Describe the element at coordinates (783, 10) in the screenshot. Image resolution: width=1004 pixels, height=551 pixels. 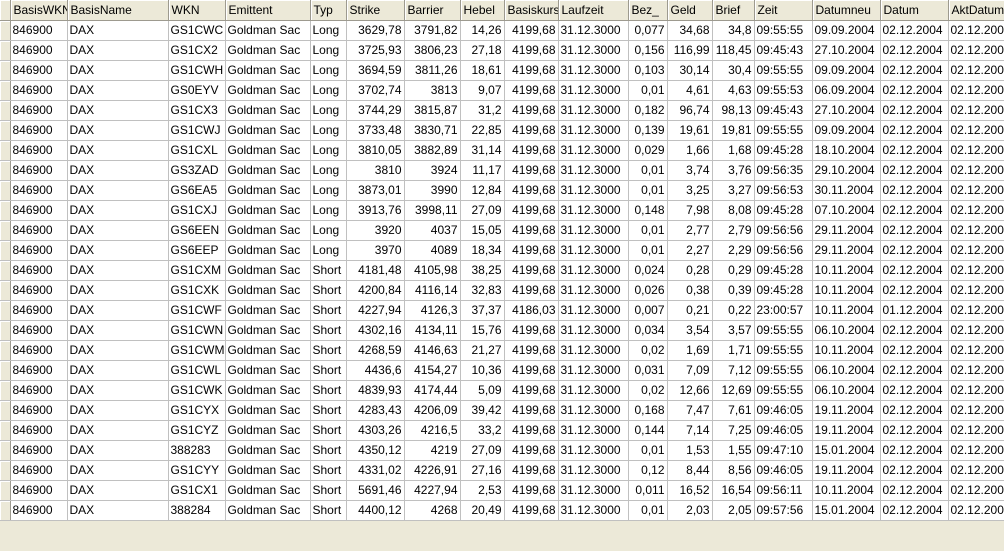
I see `column-header: Zeit` at that location.